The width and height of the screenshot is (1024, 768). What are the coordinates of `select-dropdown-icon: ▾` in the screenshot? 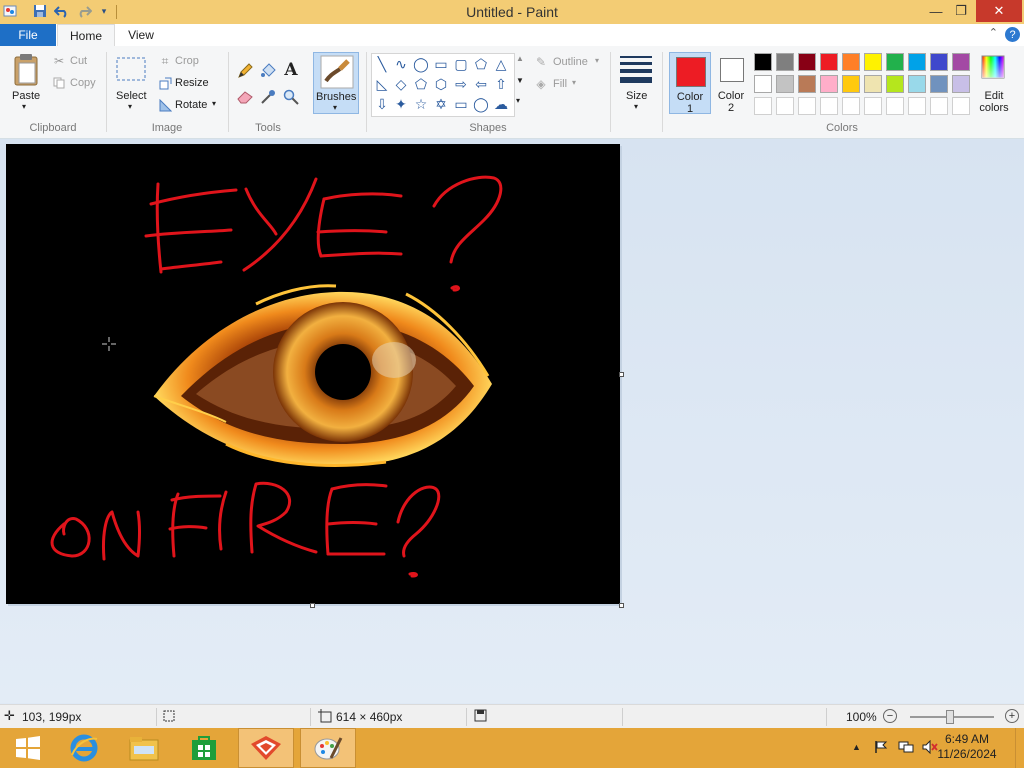 It's located at (130, 106).